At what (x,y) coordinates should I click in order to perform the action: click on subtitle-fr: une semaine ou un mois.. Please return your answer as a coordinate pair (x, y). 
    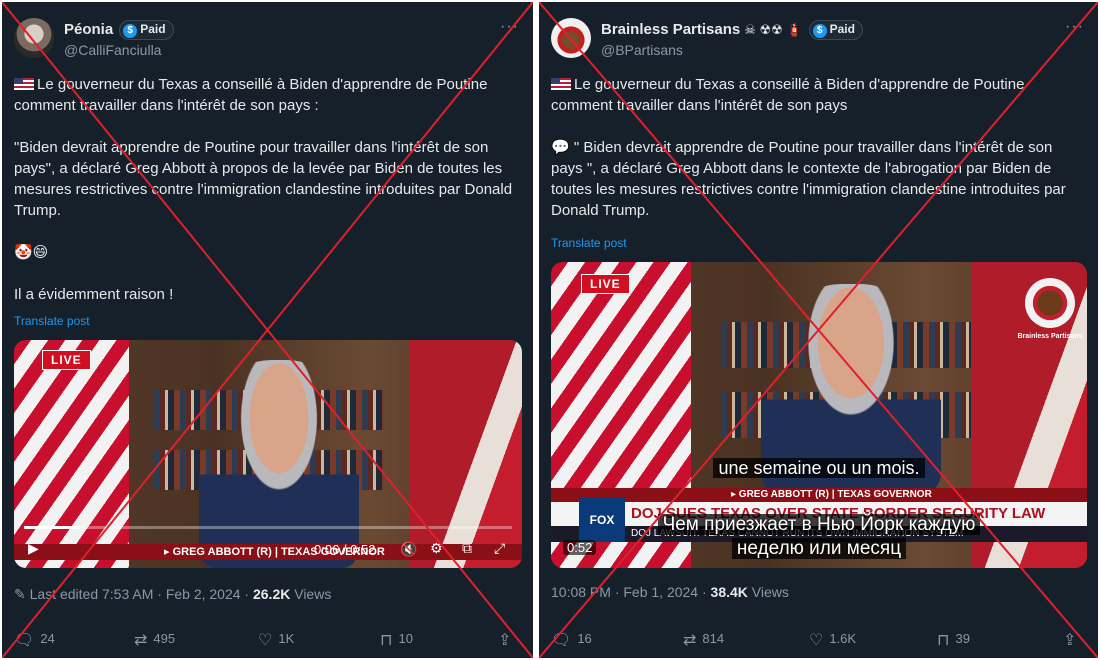
    Looking at the image, I should click on (819, 468).